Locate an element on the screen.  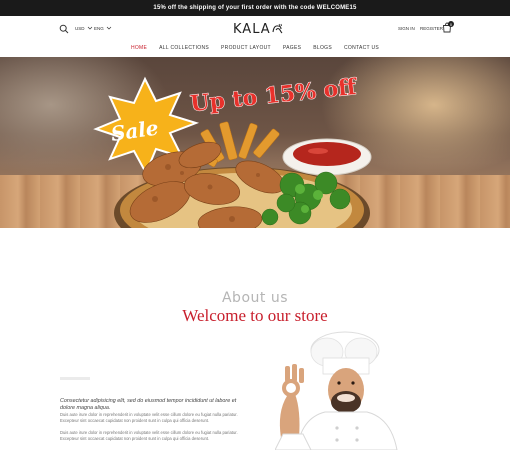
language-label: ENG is located at coordinates (99, 28).